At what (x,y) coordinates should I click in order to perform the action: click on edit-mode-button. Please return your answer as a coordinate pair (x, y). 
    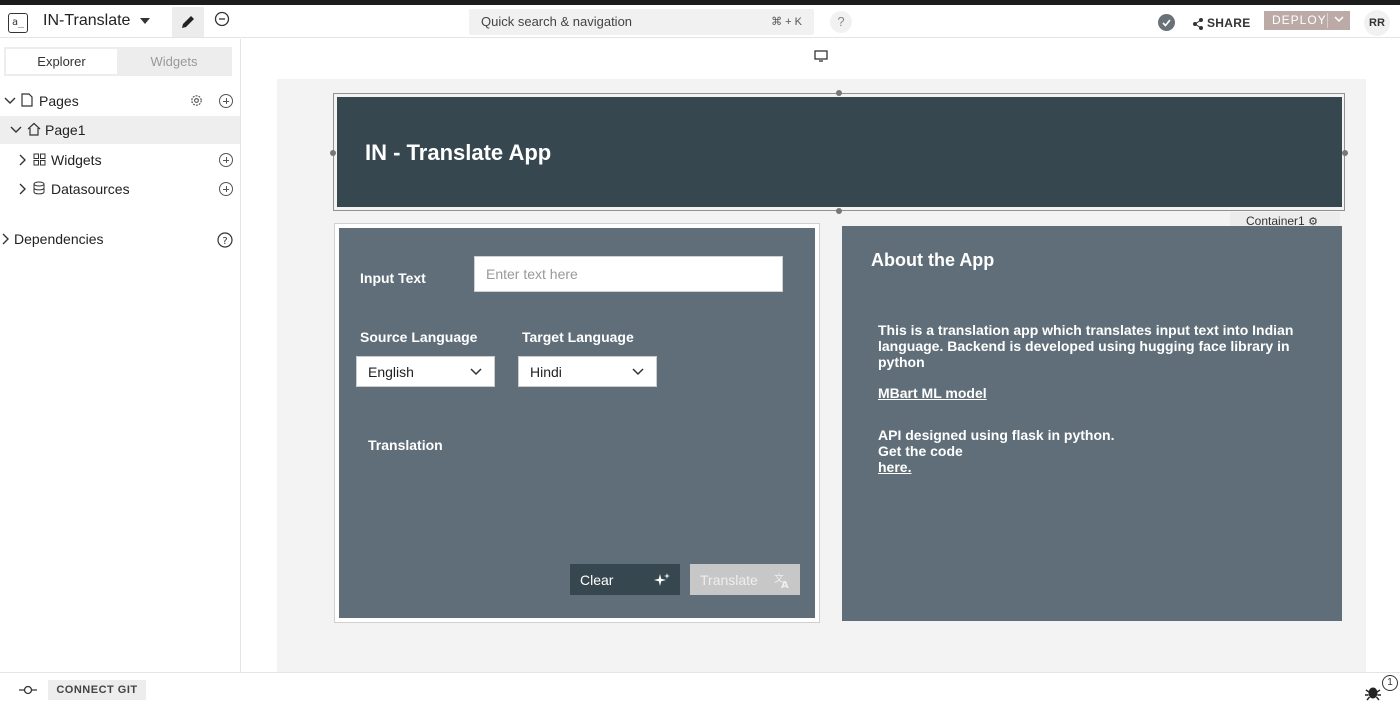
    Looking at the image, I should click on (188, 22).